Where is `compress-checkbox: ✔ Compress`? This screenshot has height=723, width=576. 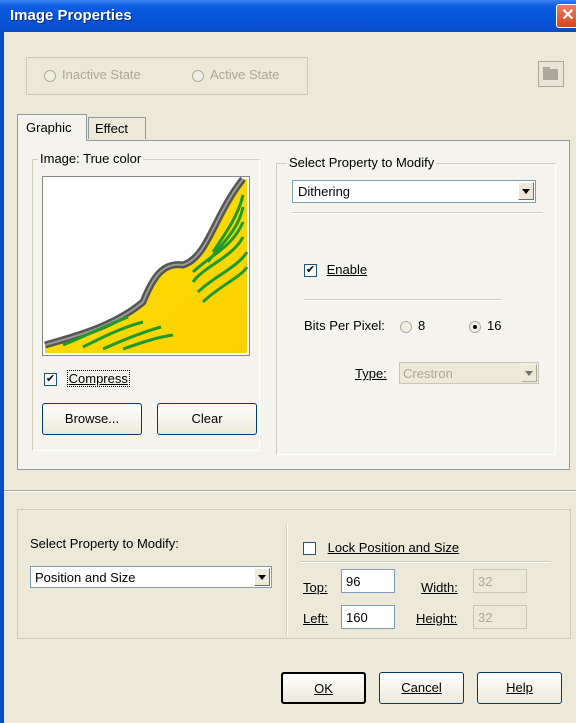 compress-checkbox: ✔ Compress is located at coordinates (87, 378).